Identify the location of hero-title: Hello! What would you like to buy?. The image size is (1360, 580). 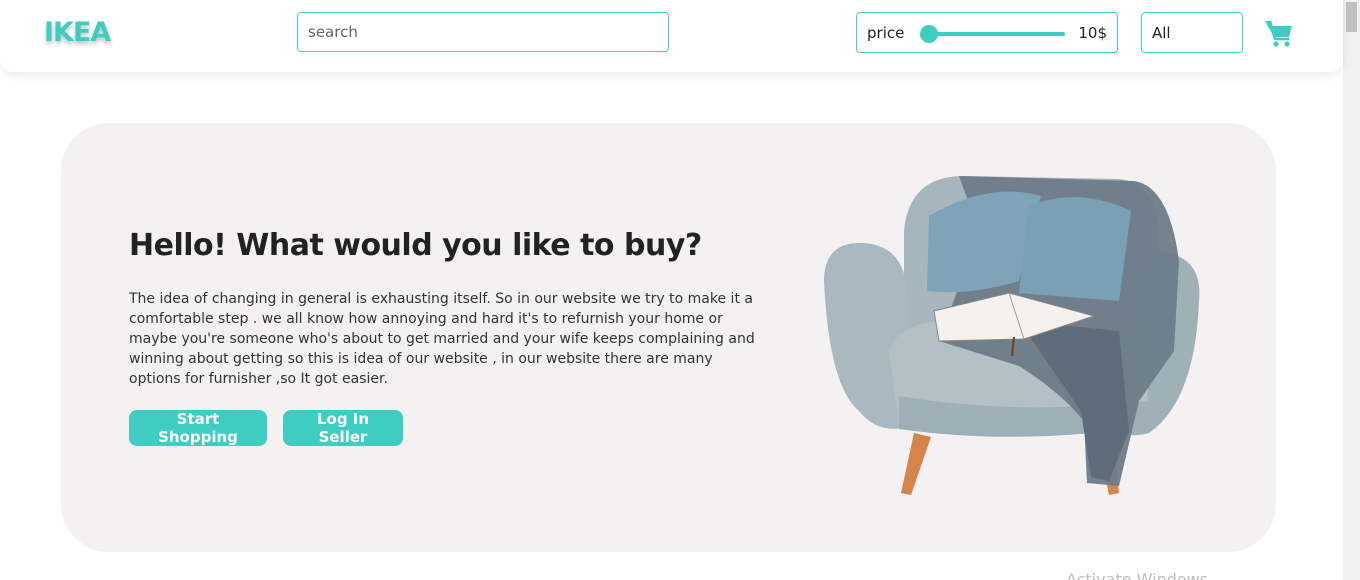
(415, 245).